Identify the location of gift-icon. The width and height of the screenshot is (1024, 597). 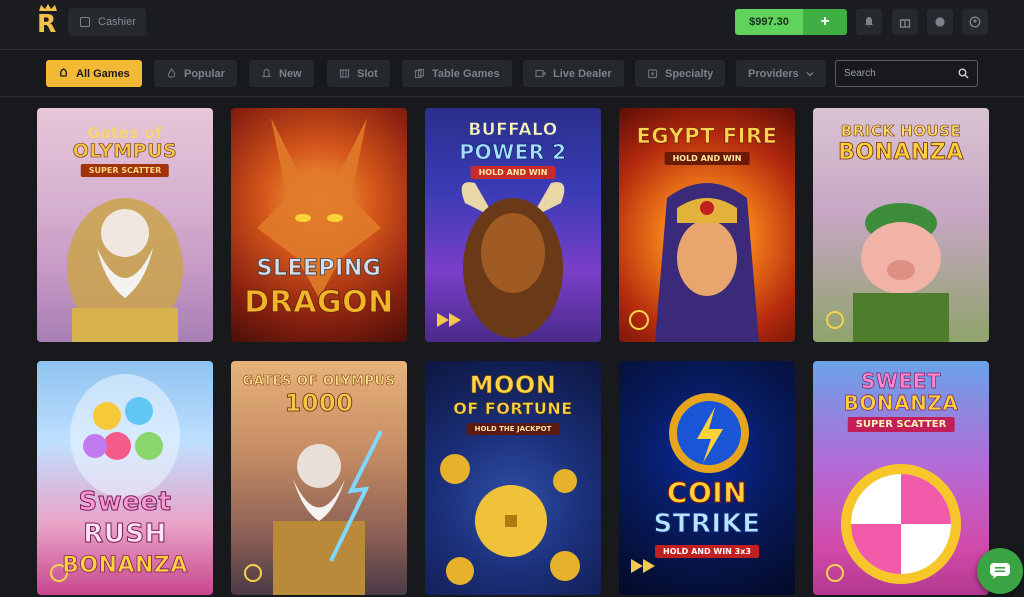
(905, 23).